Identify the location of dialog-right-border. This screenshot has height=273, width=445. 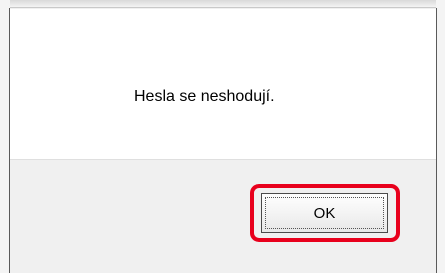
(436, 140).